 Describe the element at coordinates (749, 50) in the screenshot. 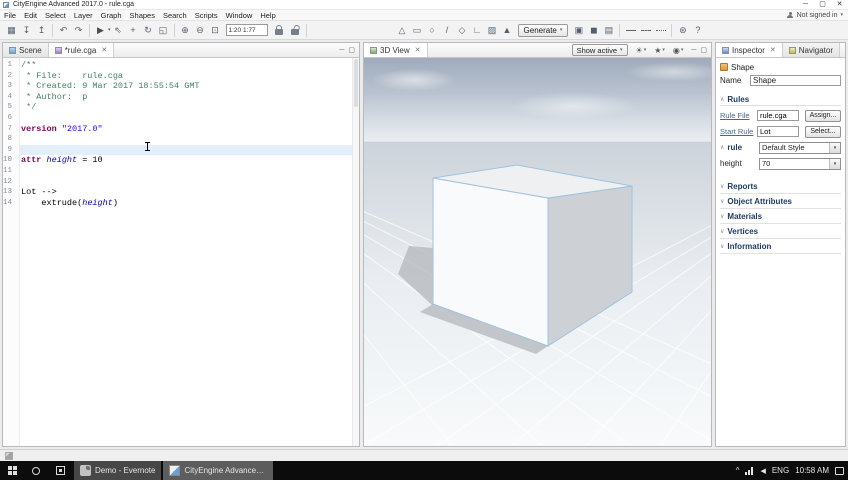

I see `tab-inspector: Inspector ✕` at that location.